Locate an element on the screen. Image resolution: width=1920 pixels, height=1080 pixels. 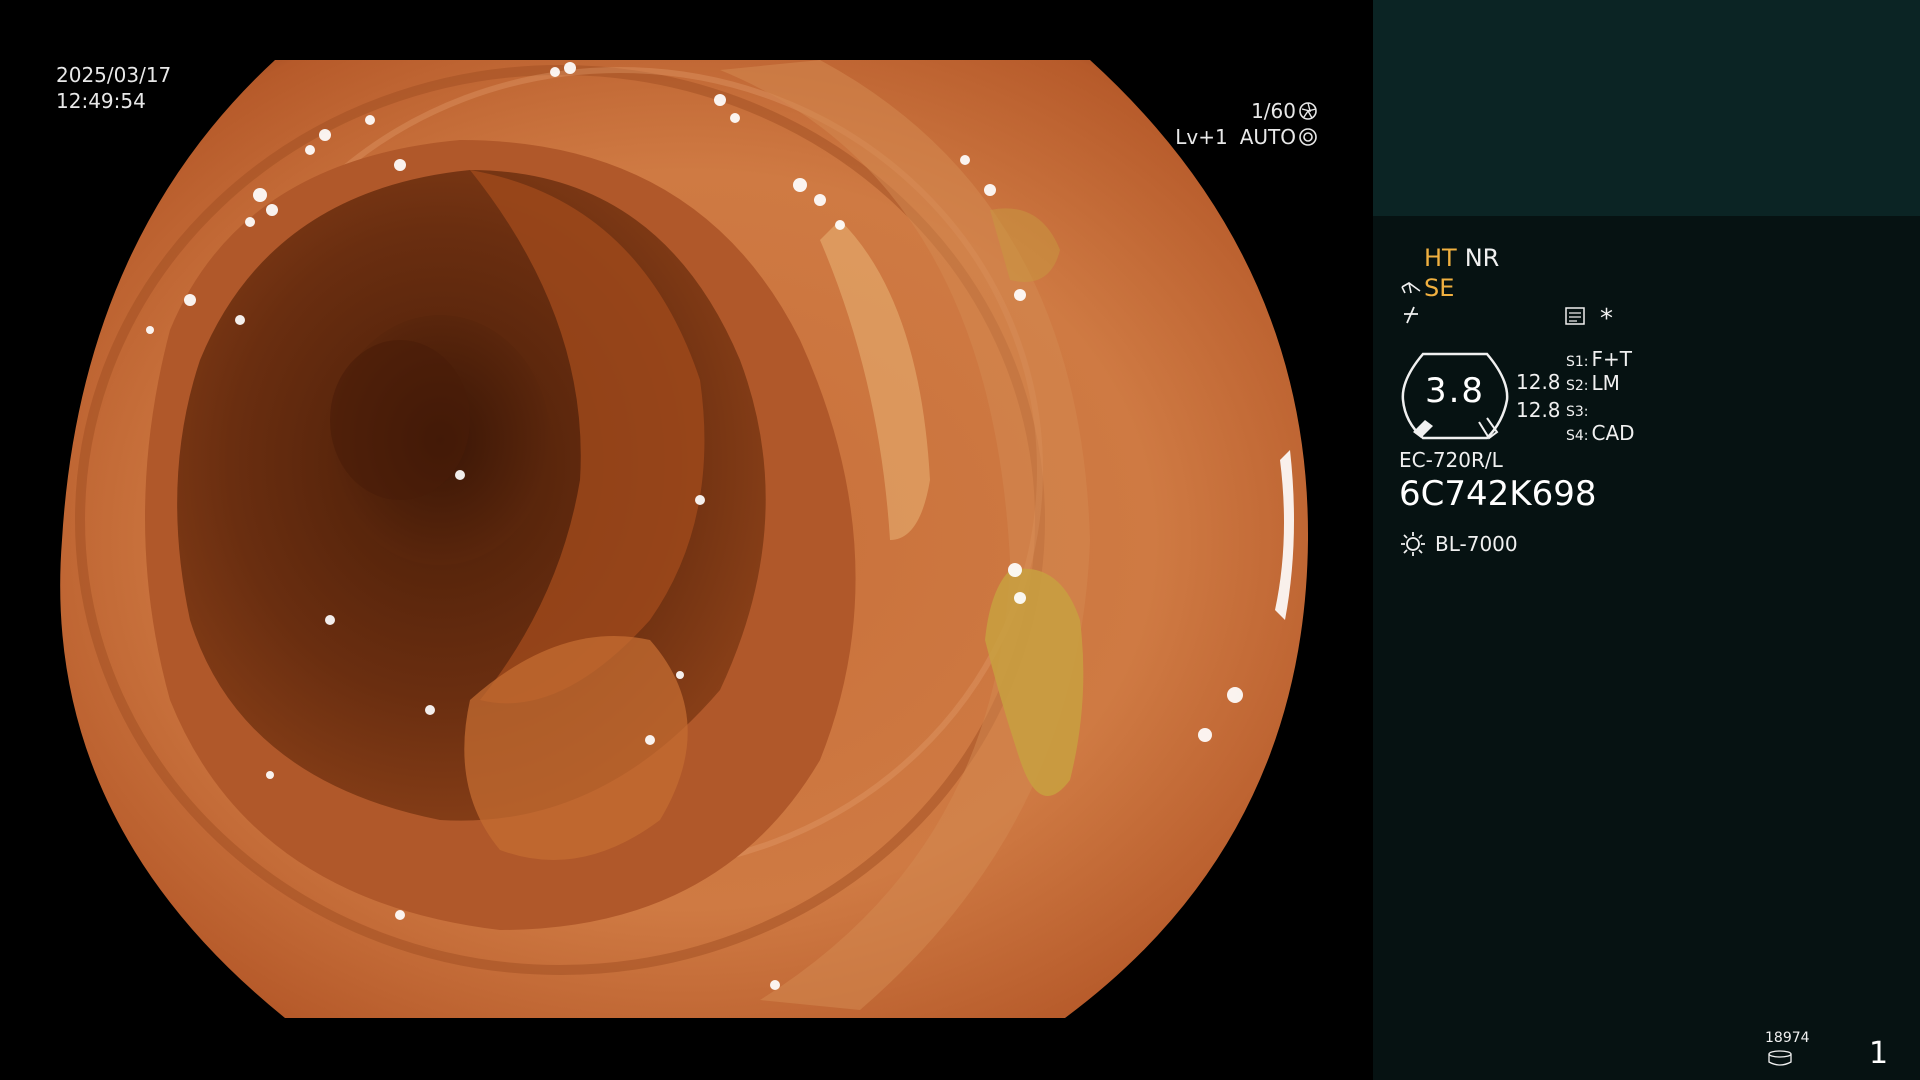
date-time-display: 2025/03/17 12:49:54 is located at coordinates (113, 88).